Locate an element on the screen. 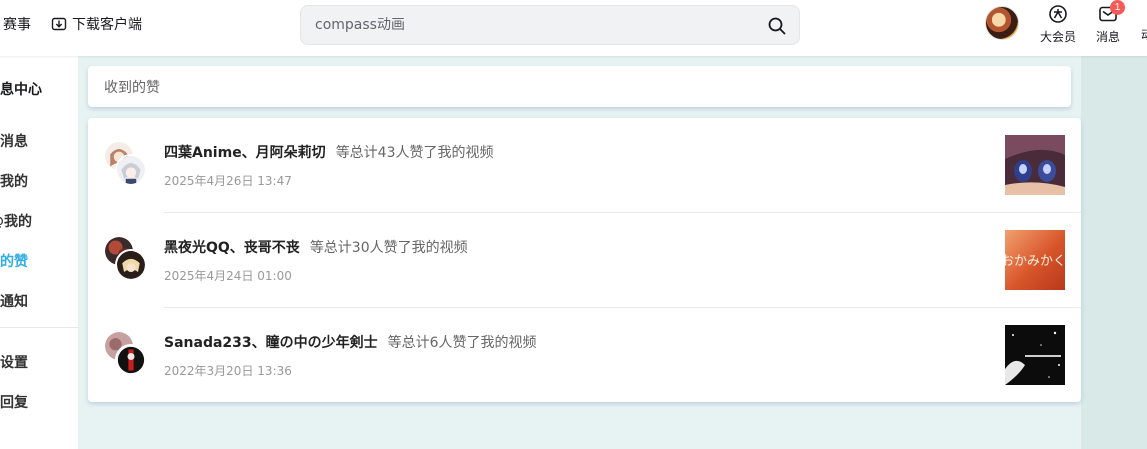 The height and width of the screenshot is (449, 1147). like-date: 2022年3月20日 13:36 is located at coordinates (228, 371).